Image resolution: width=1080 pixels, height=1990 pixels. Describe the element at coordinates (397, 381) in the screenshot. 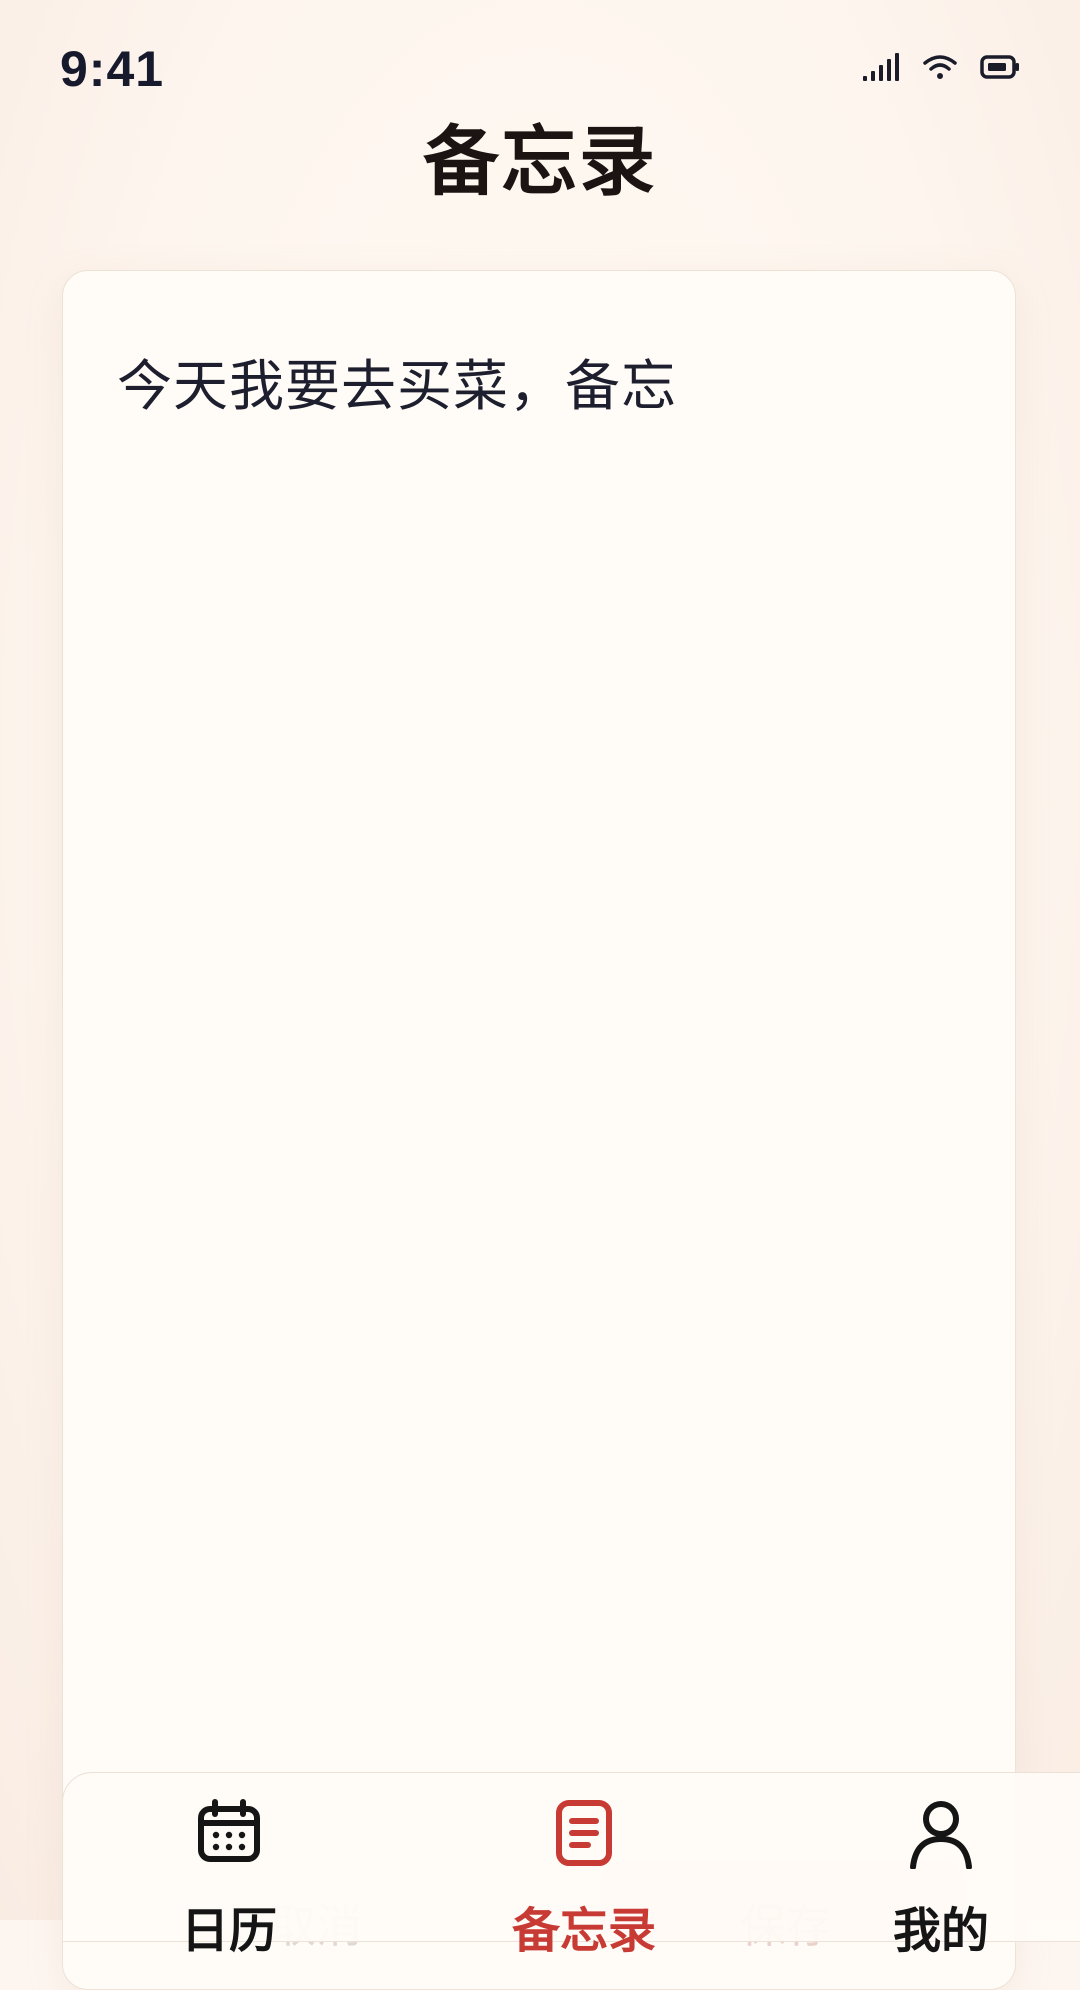

I see `memo-text: 今天我要去买菜，备忘` at that location.